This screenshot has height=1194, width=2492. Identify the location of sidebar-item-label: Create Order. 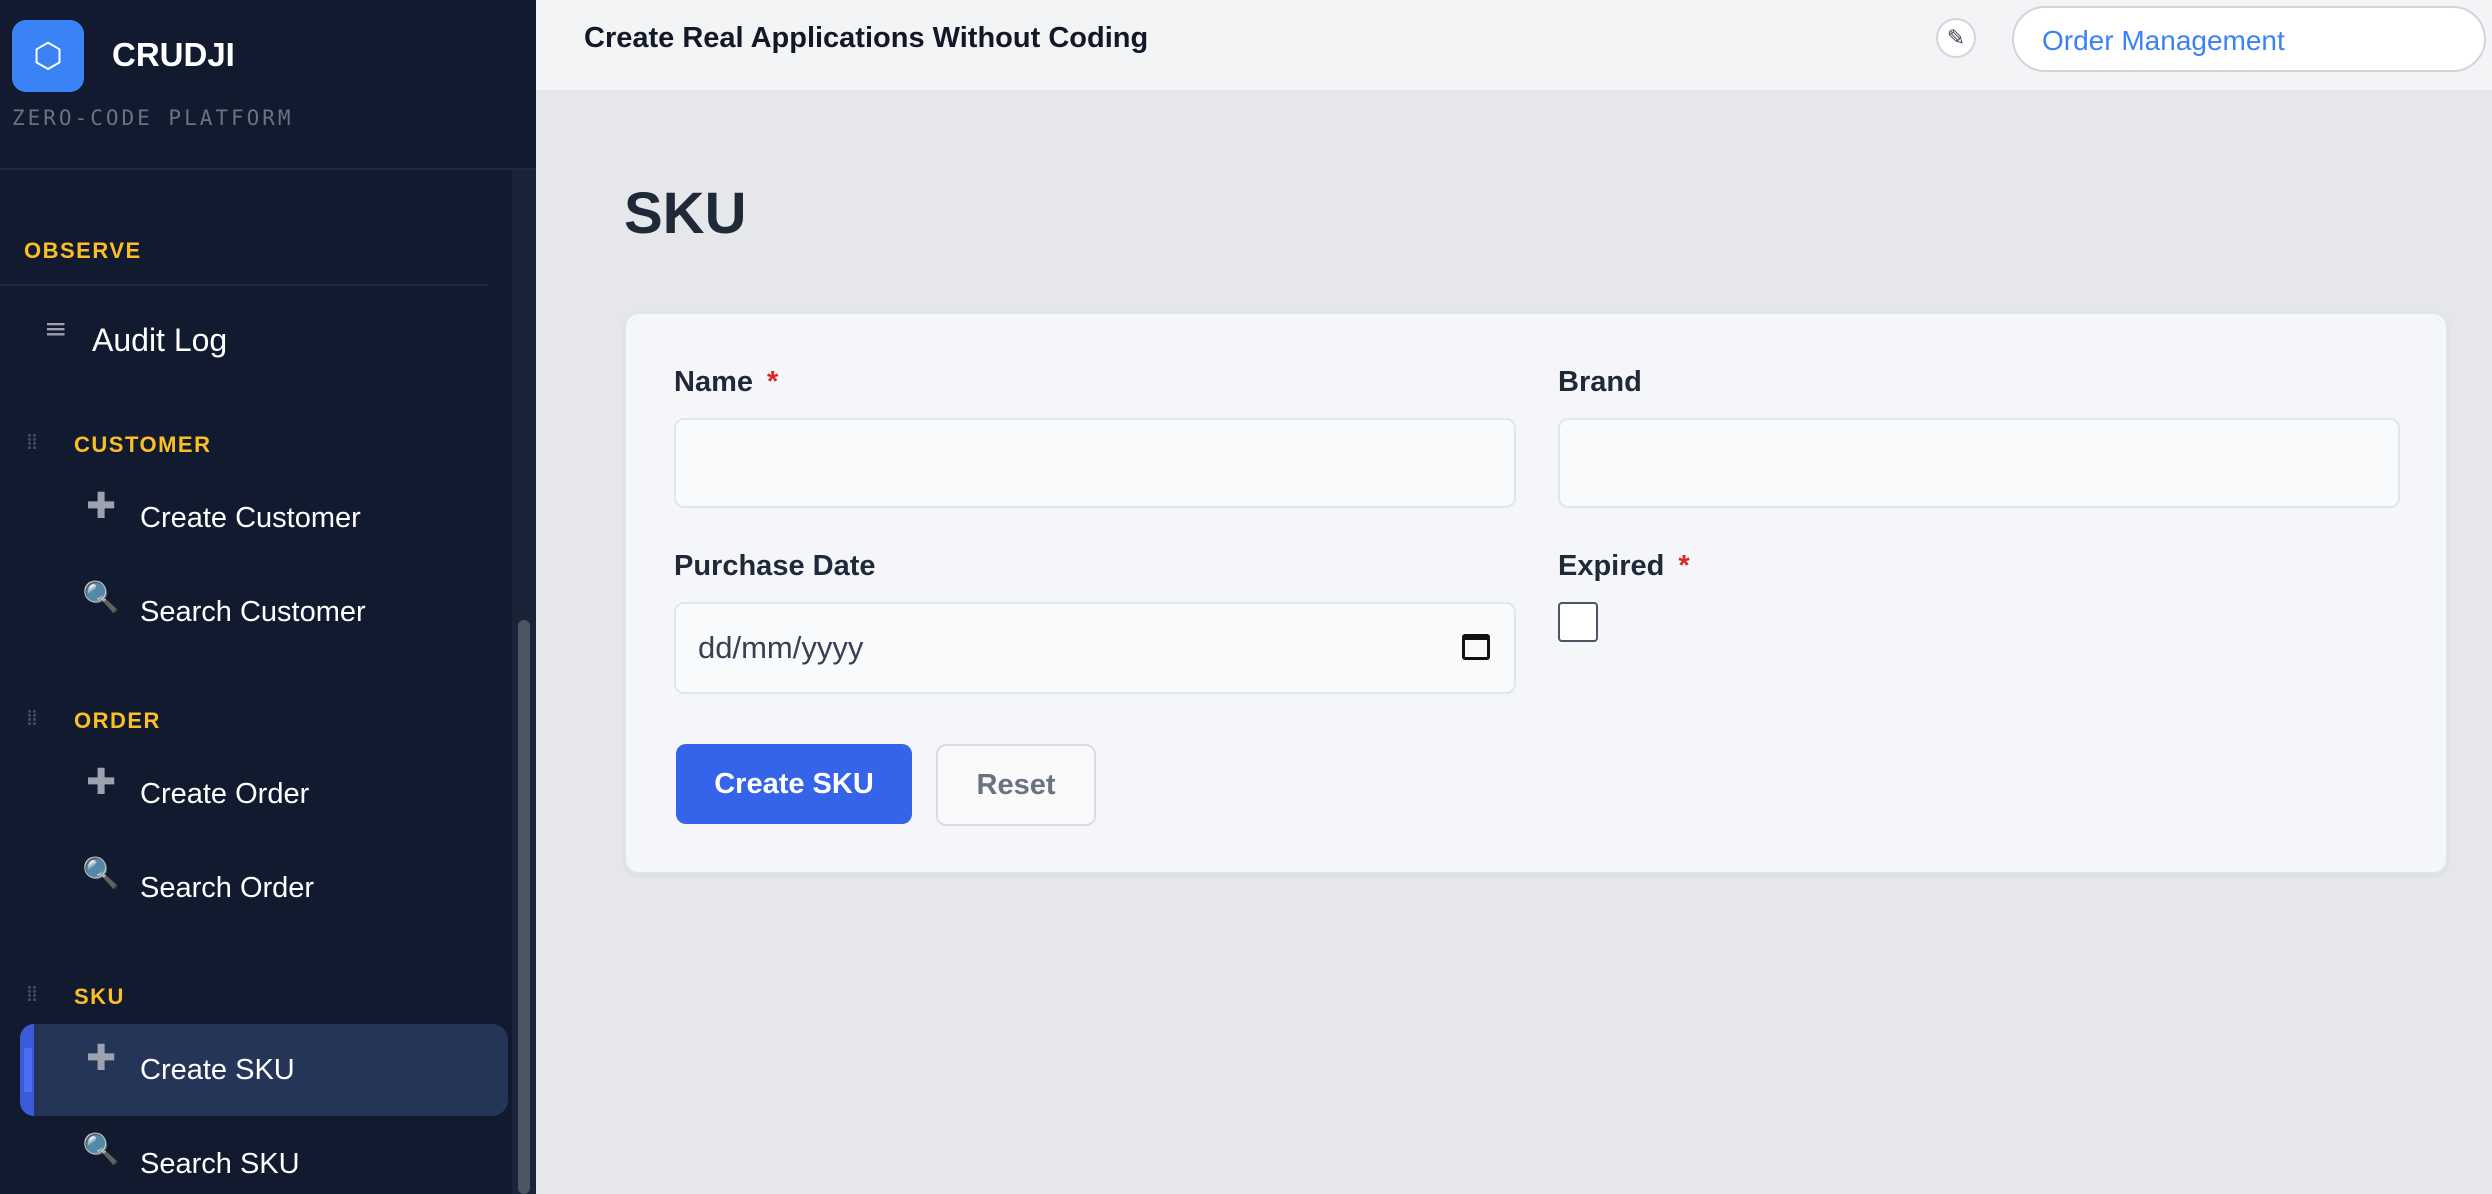
(225, 794).